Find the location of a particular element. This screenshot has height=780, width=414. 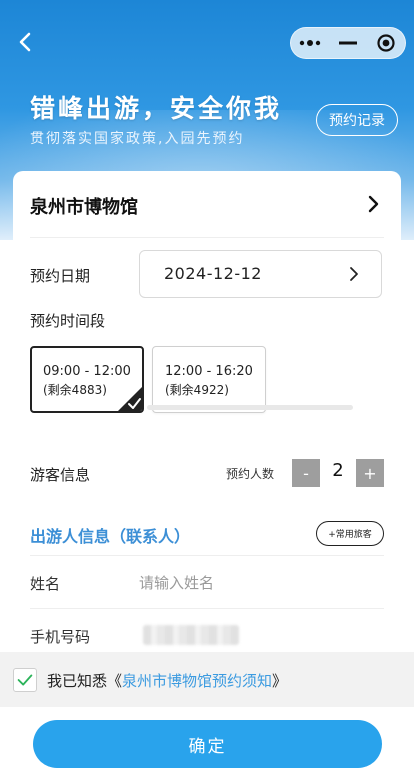

date-label: 预约日期 is located at coordinates (60, 276).